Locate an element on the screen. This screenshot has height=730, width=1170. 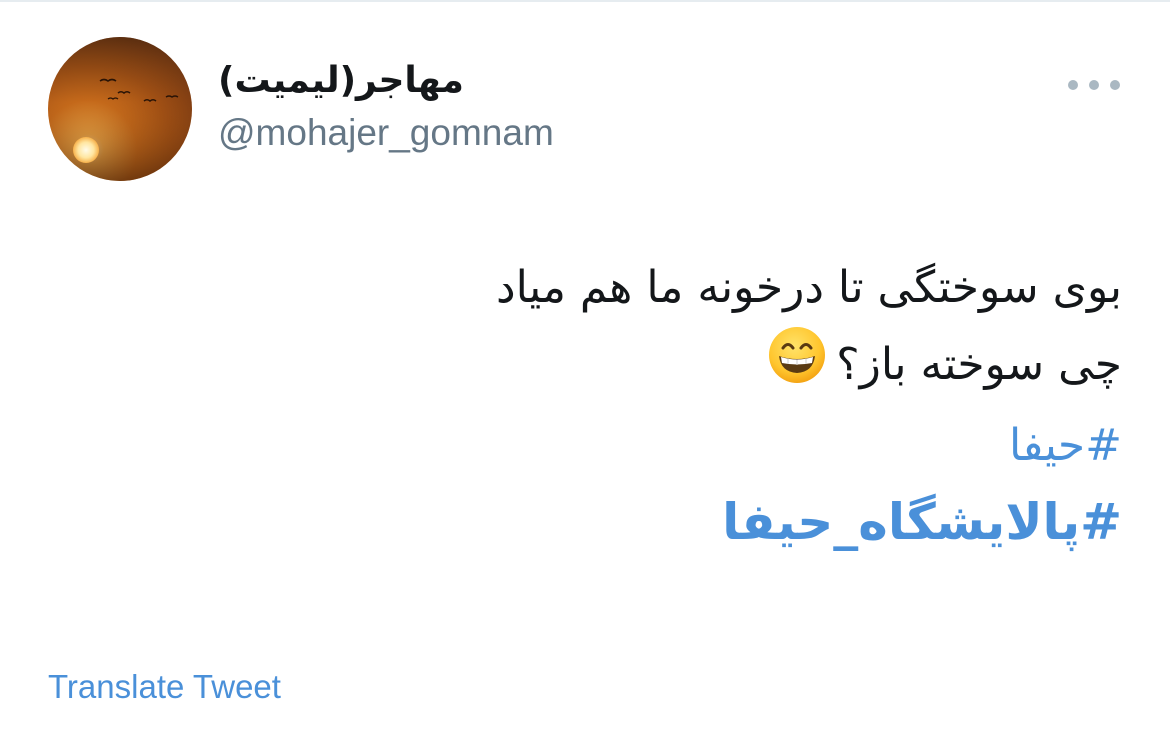
avatar is located at coordinates (120, 109).